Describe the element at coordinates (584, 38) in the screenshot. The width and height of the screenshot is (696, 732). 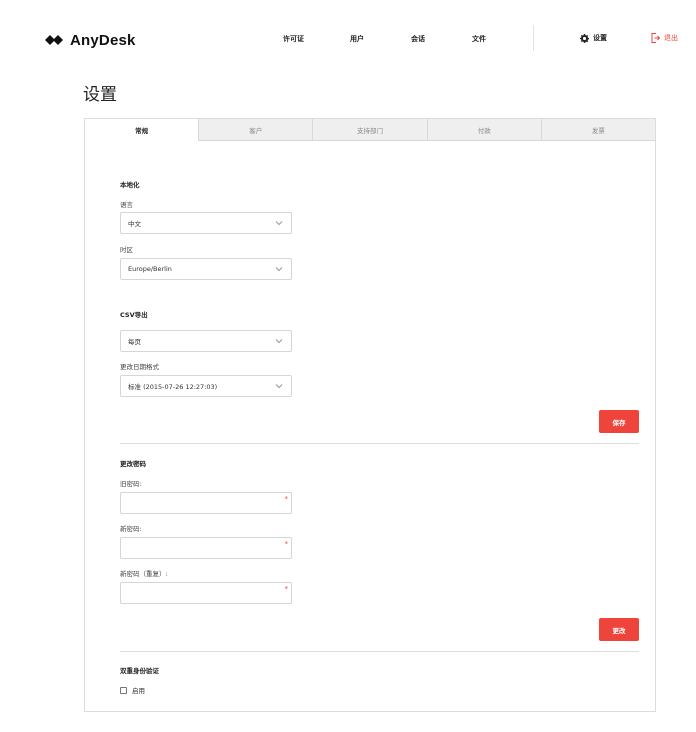
I see `gear-icon` at that location.